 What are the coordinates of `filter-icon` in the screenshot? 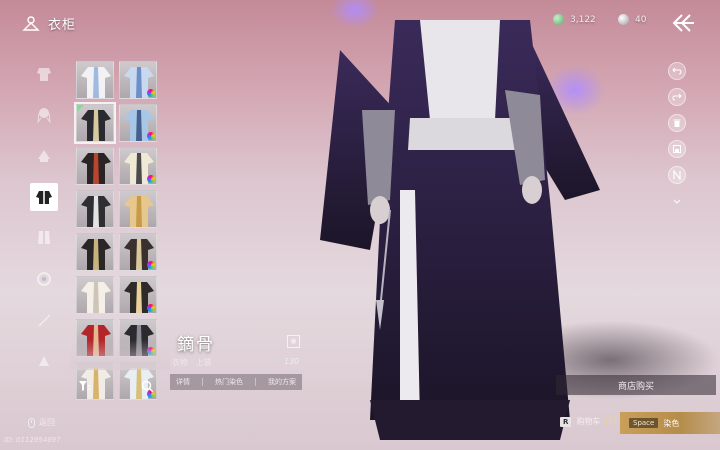 It's located at (85, 386).